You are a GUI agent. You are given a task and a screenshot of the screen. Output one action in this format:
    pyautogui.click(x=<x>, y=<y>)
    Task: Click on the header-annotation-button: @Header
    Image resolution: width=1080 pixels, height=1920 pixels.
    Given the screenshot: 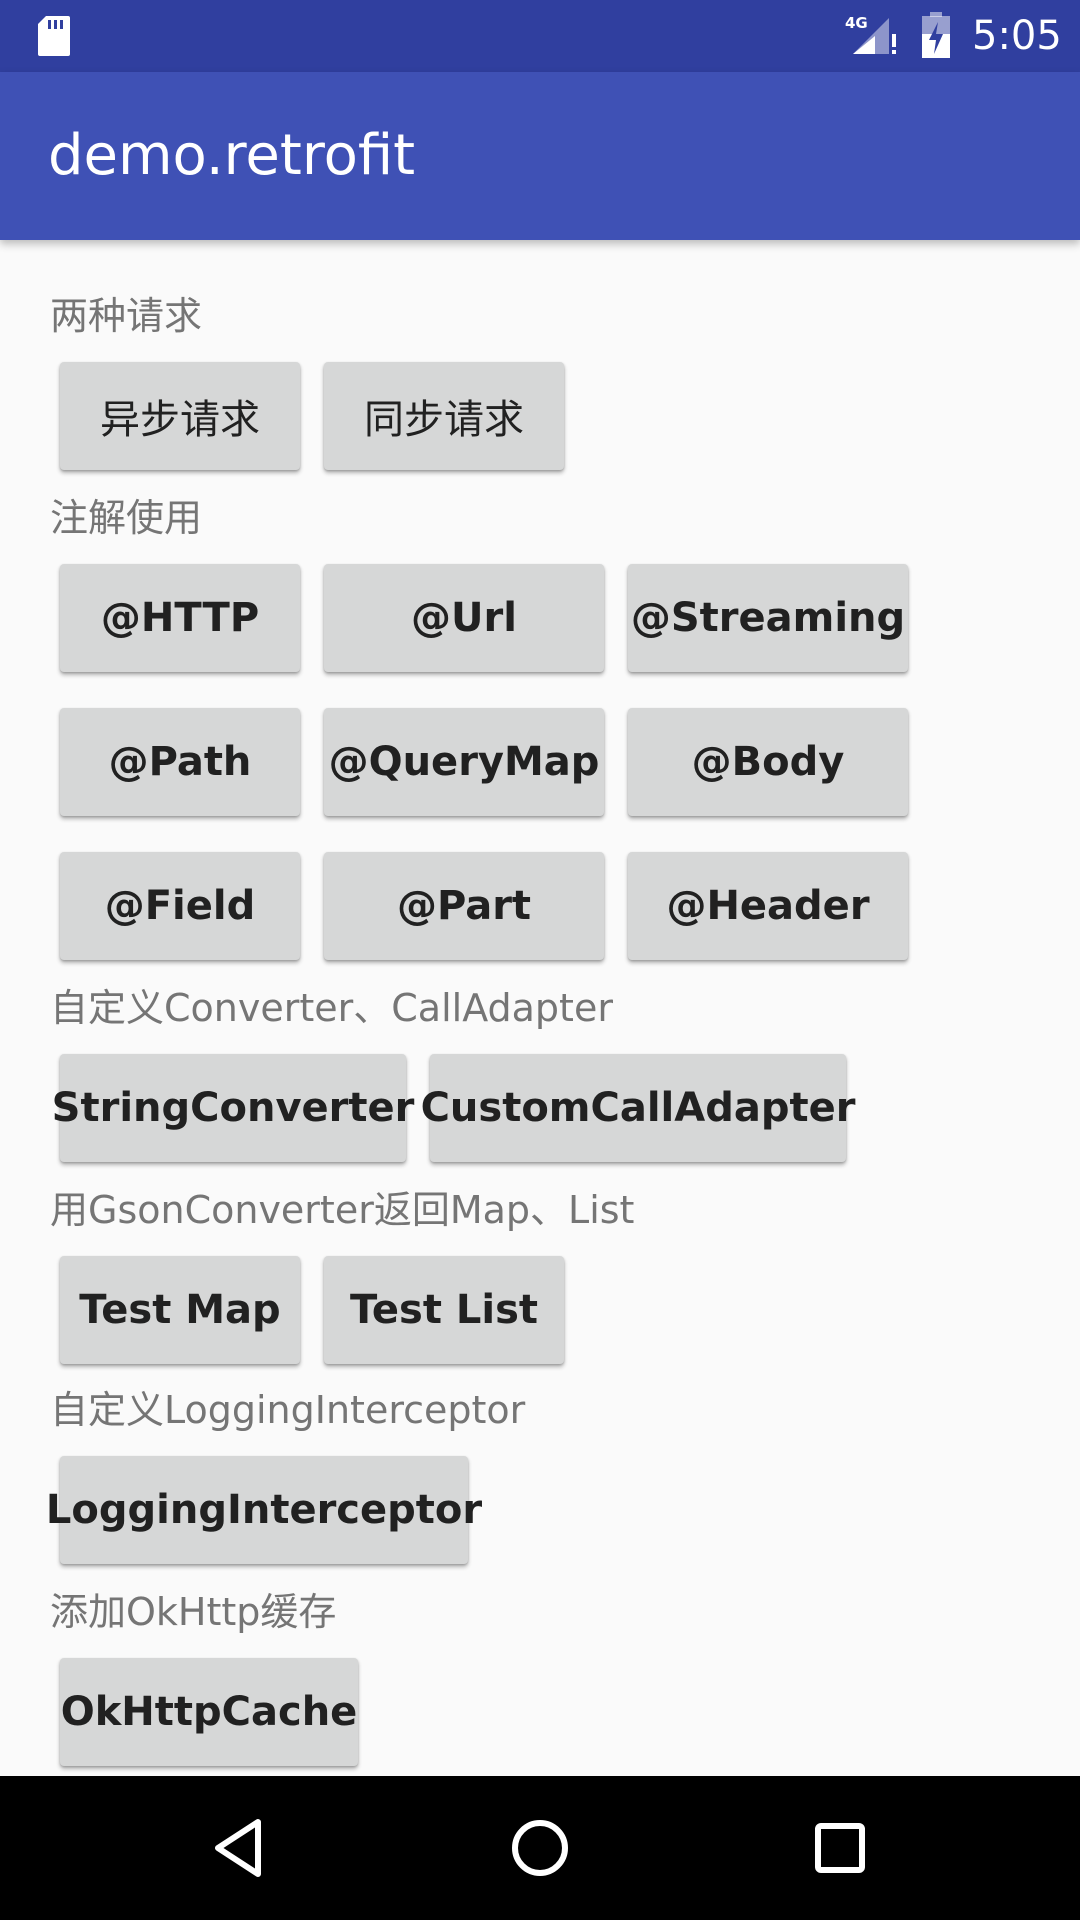 What is the action you would take?
    pyautogui.click(x=768, y=906)
    